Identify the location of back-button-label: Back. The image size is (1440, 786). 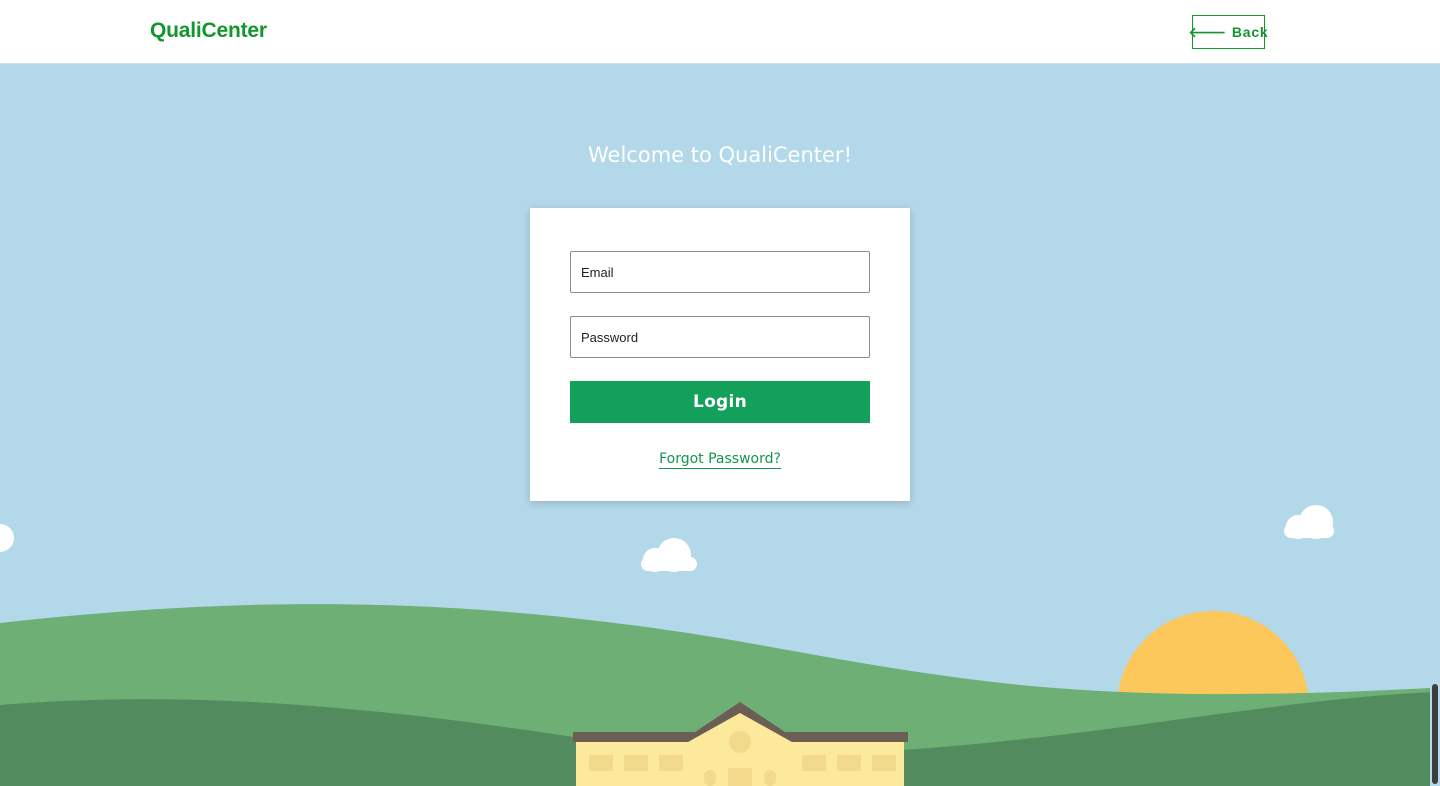
(1250, 32).